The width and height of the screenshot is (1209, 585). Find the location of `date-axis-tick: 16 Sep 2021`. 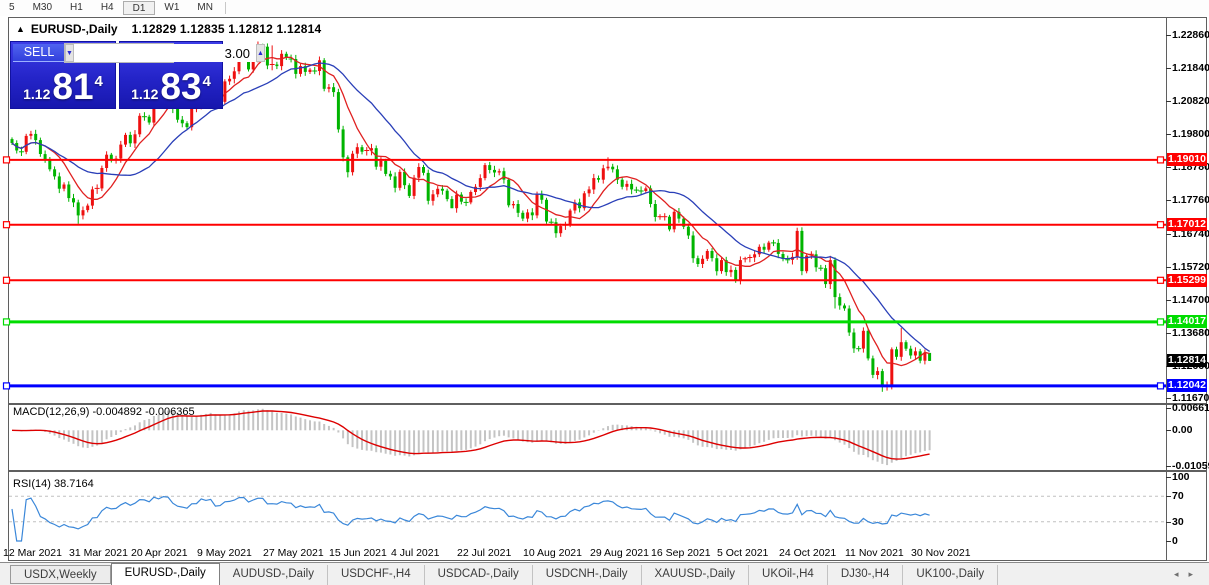

date-axis-tick: 16 Sep 2021 is located at coordinates (681, 553).